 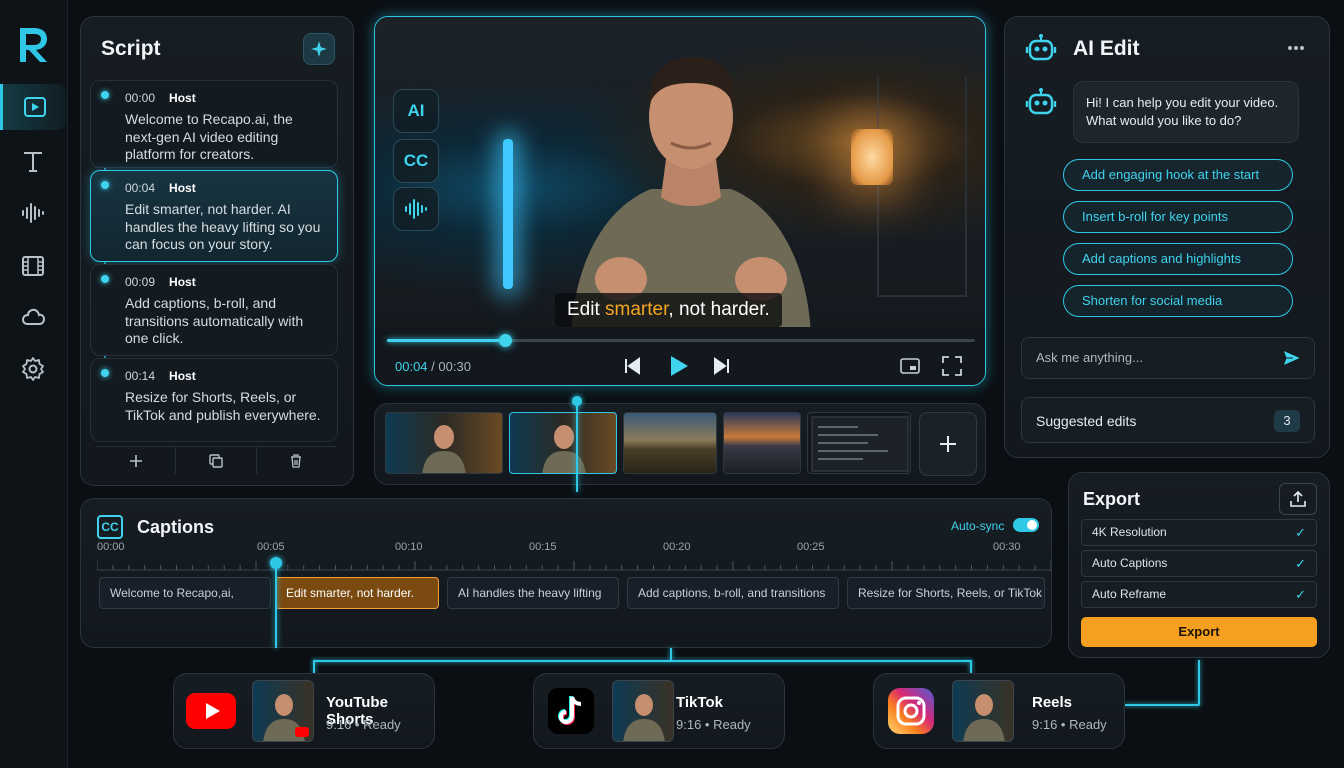 What do you see at coordinates (971, 666) in the screenshot?
I see `connector-drop` at bounding box center [971, 666].